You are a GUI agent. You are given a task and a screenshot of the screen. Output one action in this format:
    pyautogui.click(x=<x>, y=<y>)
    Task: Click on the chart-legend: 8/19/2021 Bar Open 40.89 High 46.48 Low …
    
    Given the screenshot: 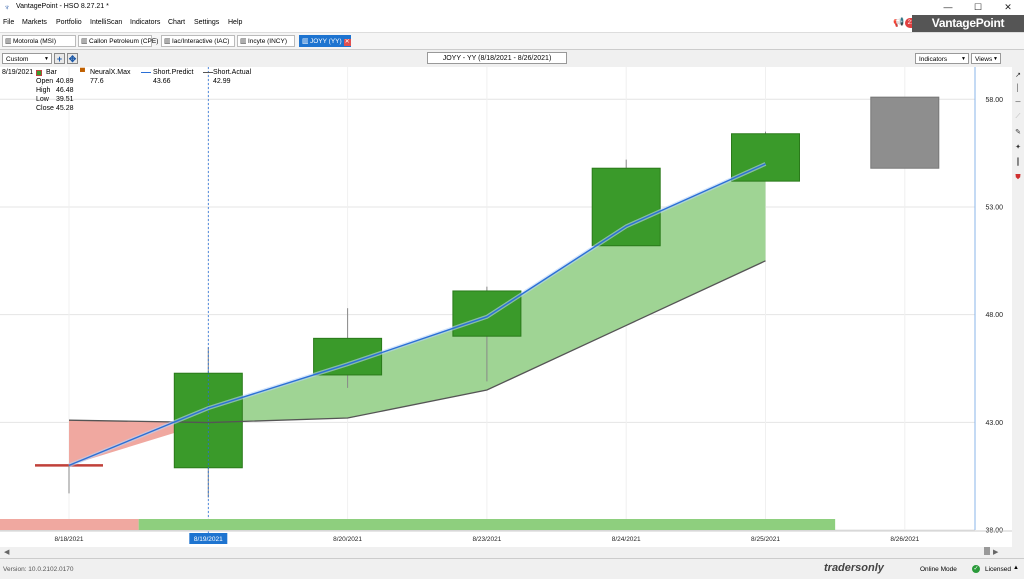 What is the action you would take?
    pyautogui.click(x=107, y=94)
    